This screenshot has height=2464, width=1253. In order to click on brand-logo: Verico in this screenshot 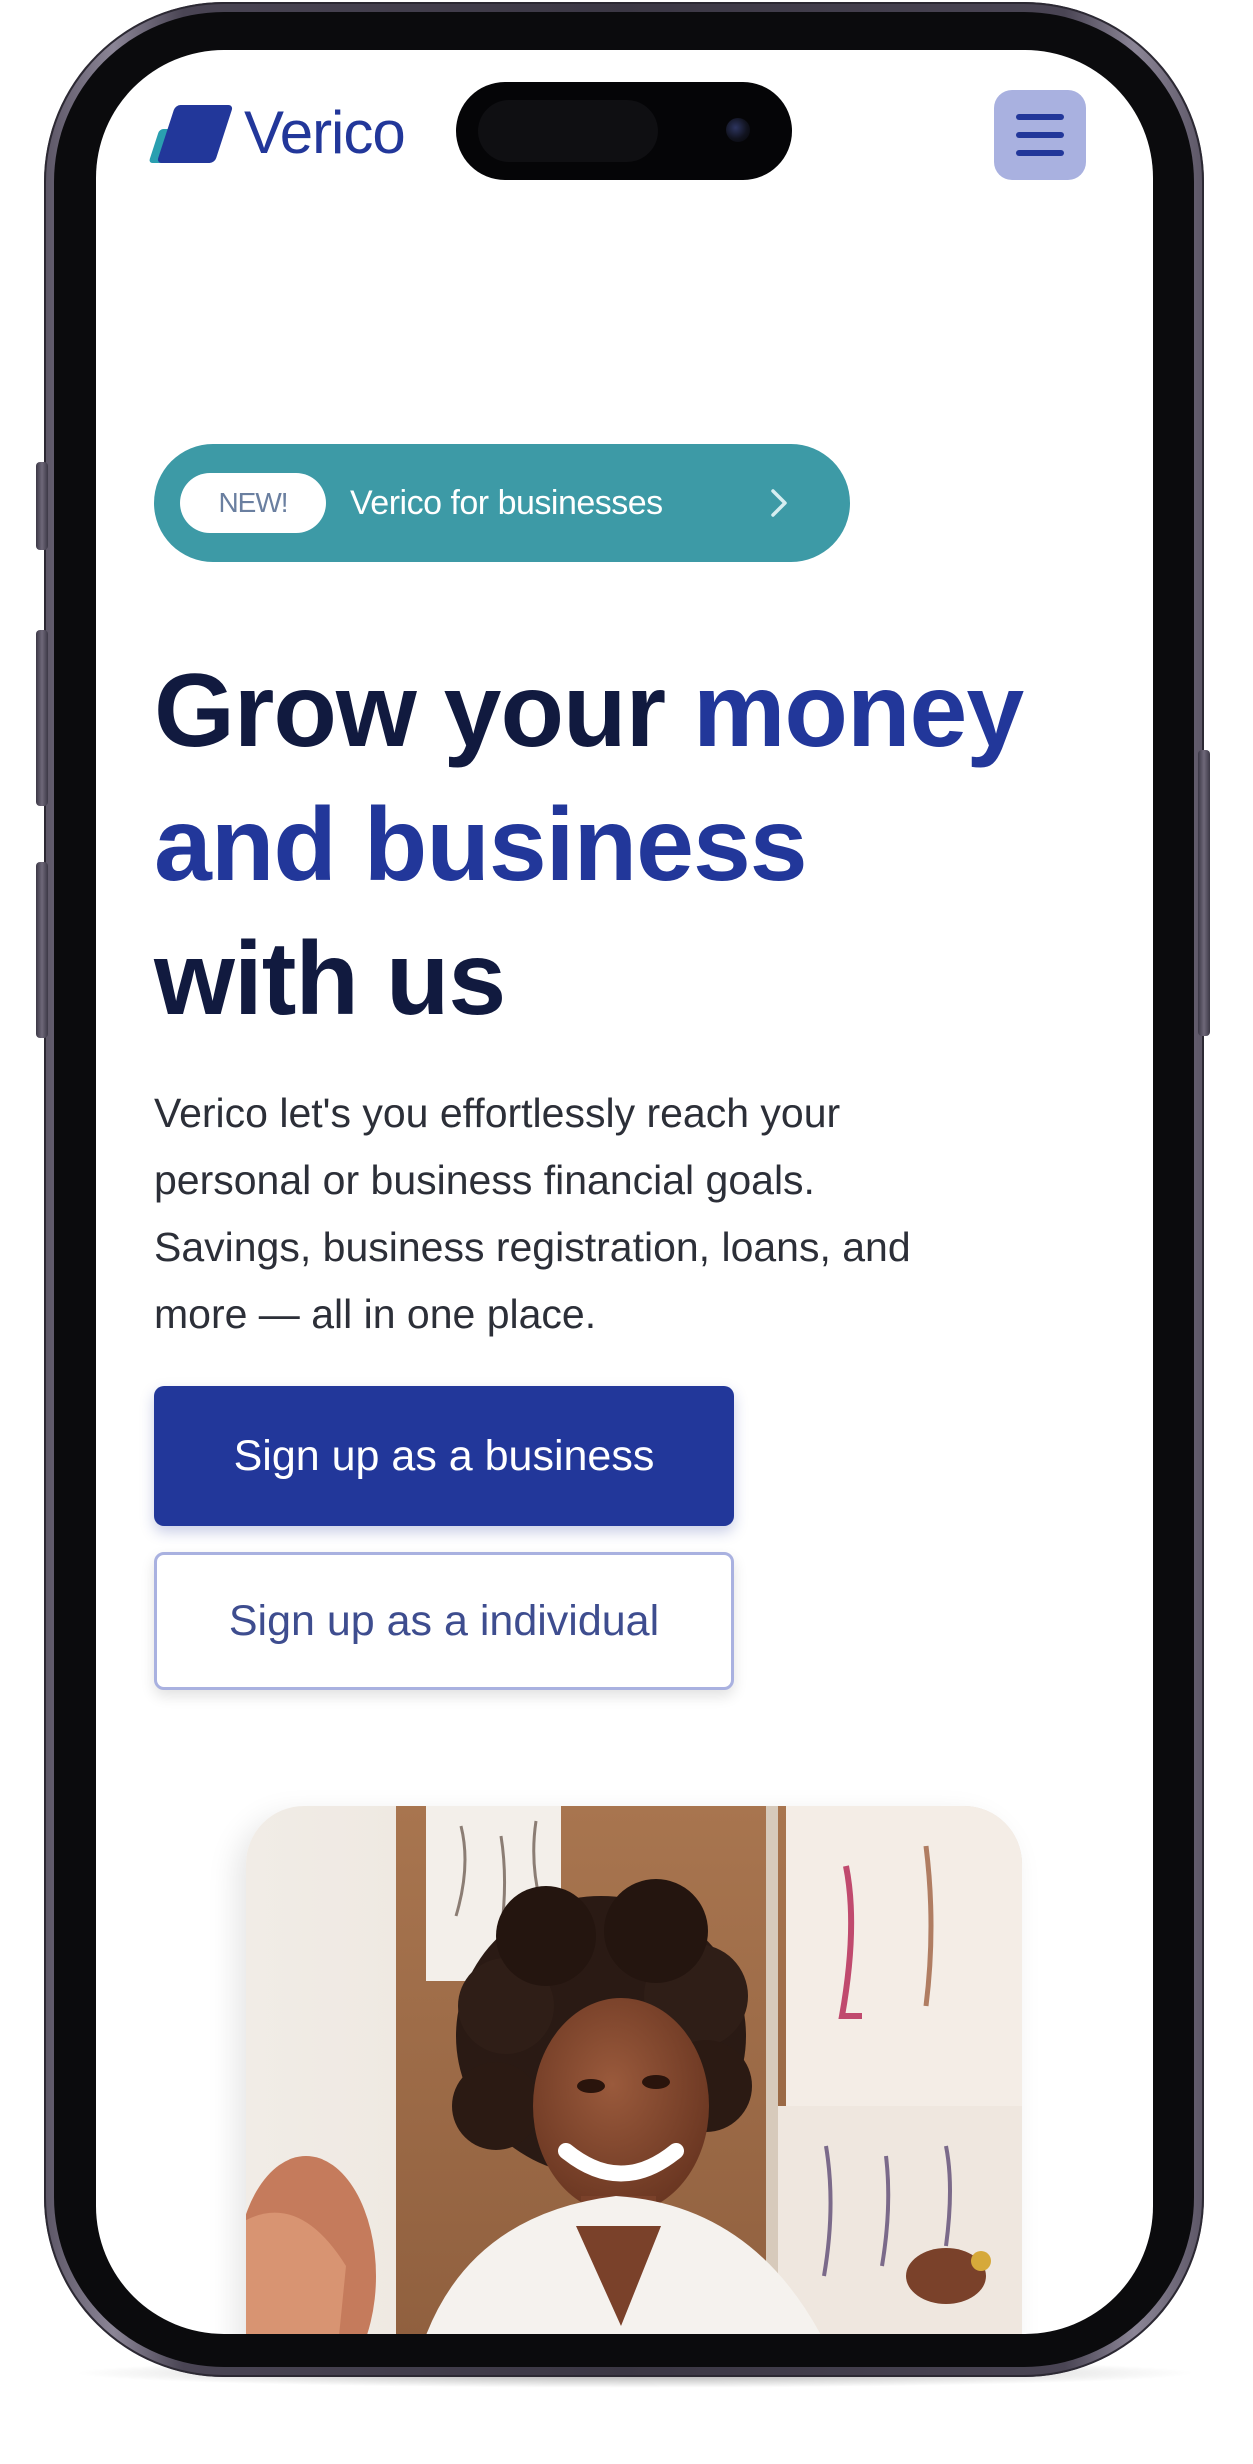, I will do `click(277, 132)`.